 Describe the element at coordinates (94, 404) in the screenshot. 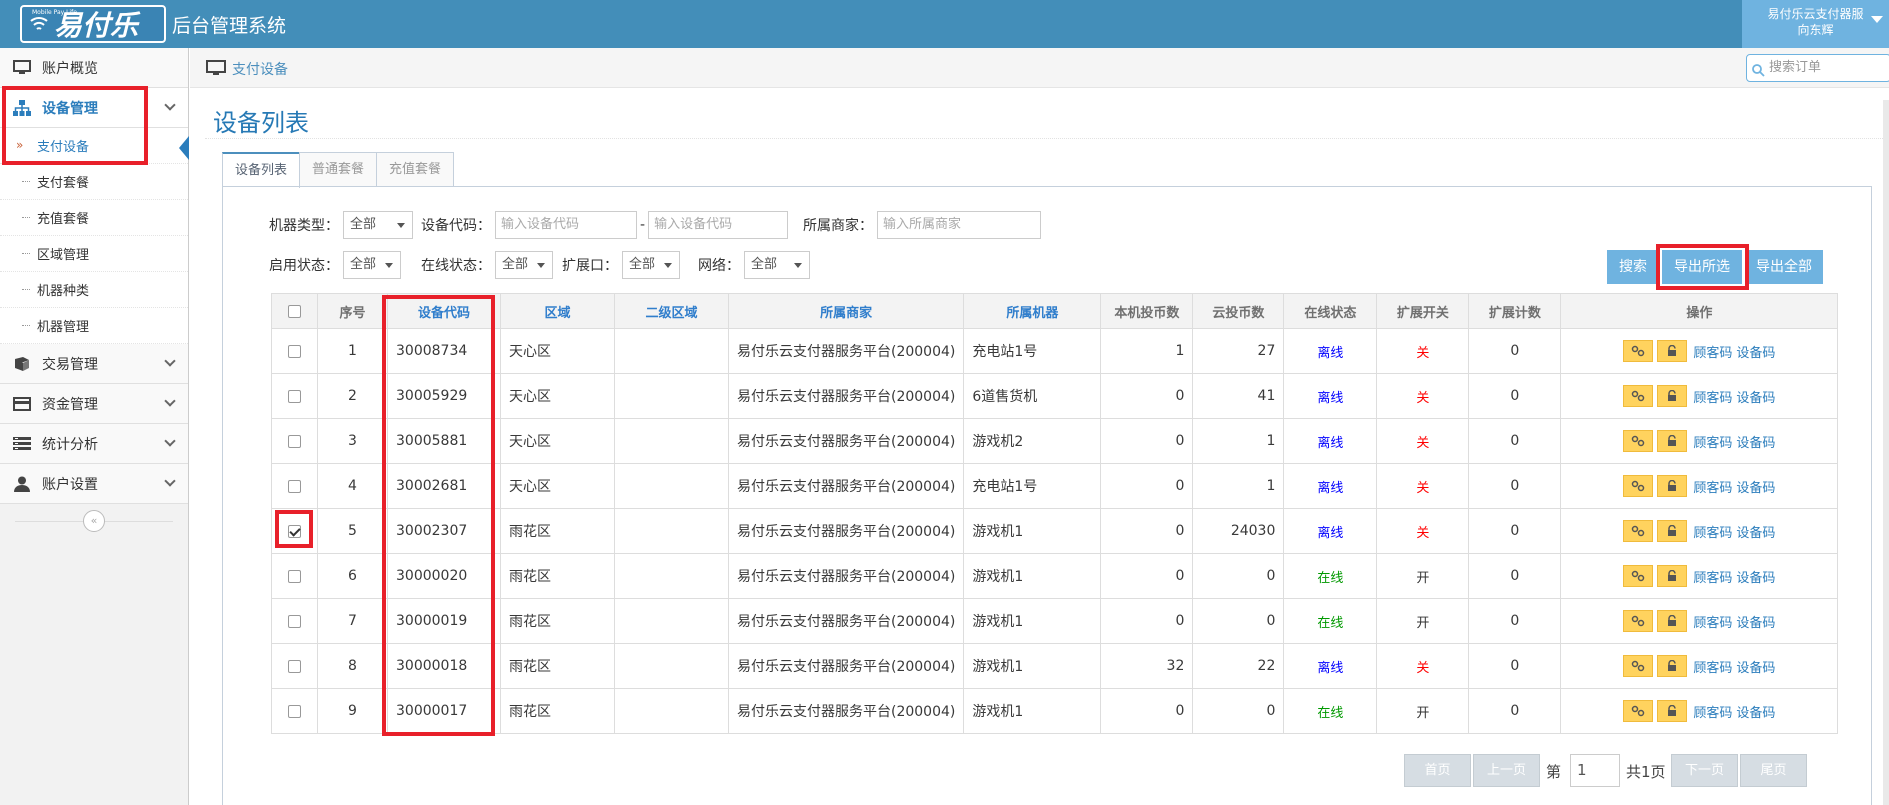

I see `sidebar-item-fund-management: 资金管理` at that location.